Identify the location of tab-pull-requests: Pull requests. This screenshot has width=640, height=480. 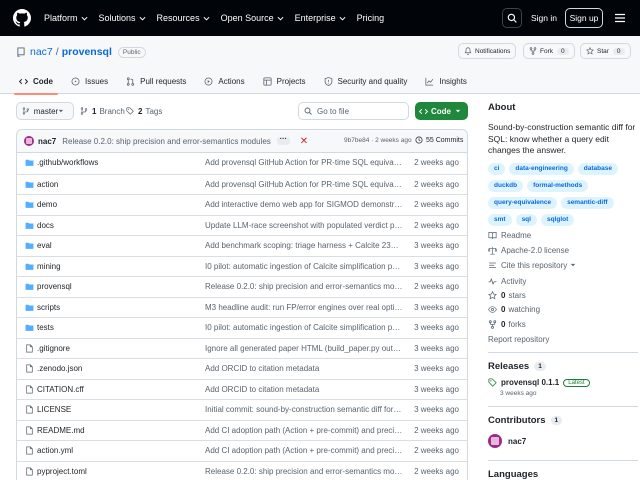
(156, 81).